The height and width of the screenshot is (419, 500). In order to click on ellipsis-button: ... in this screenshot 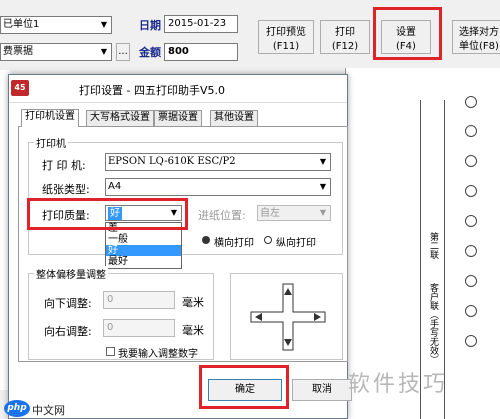, I will do `click(123, 52)`.